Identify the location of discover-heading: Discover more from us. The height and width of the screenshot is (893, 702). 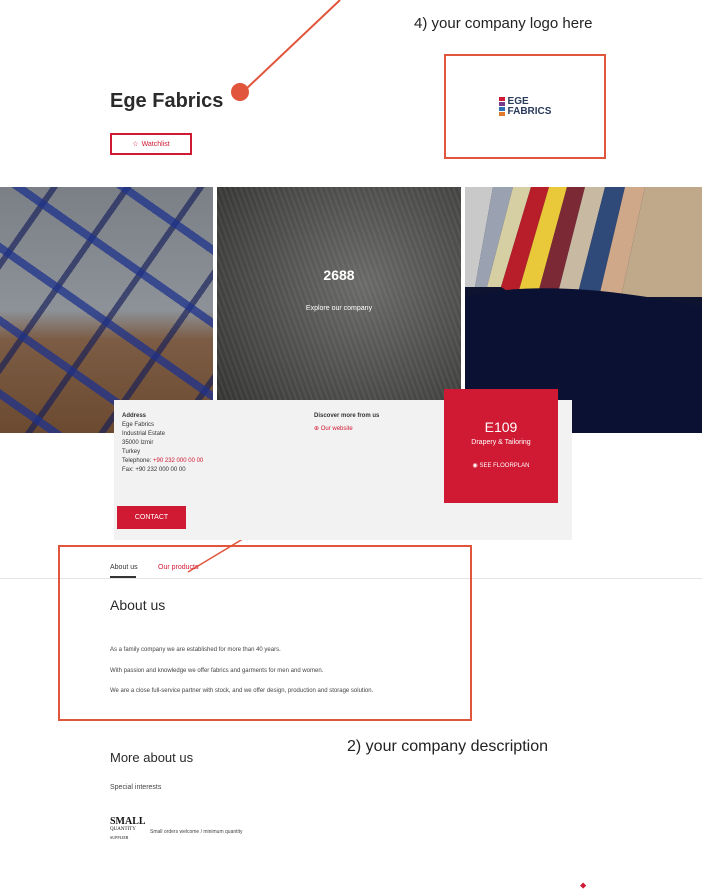
(347, 416).